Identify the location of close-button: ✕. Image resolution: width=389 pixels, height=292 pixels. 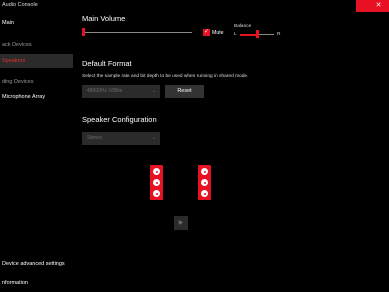
(378, 6).